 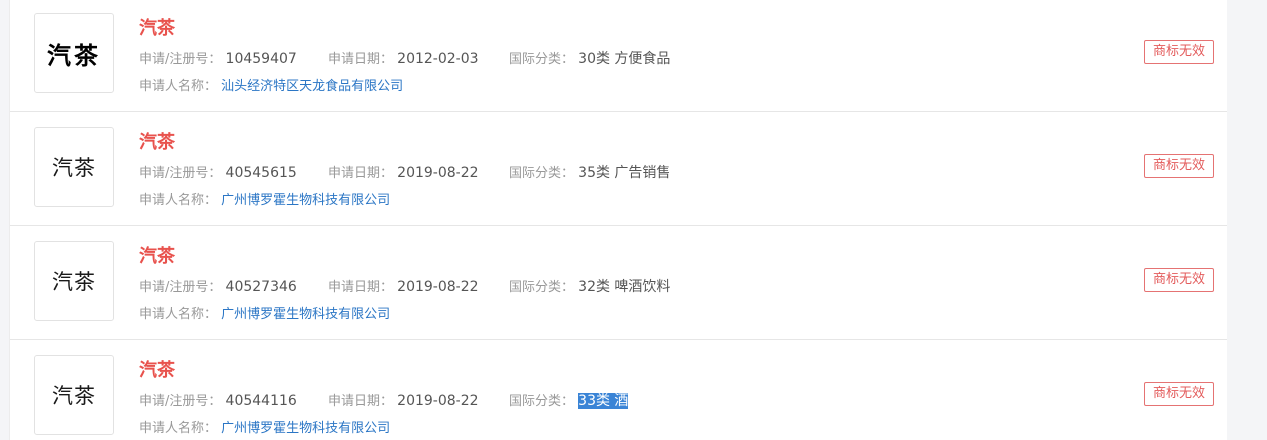 I want to click on reg-no-field: 申请/注册号： 10459407, so click(x=218, y=57).